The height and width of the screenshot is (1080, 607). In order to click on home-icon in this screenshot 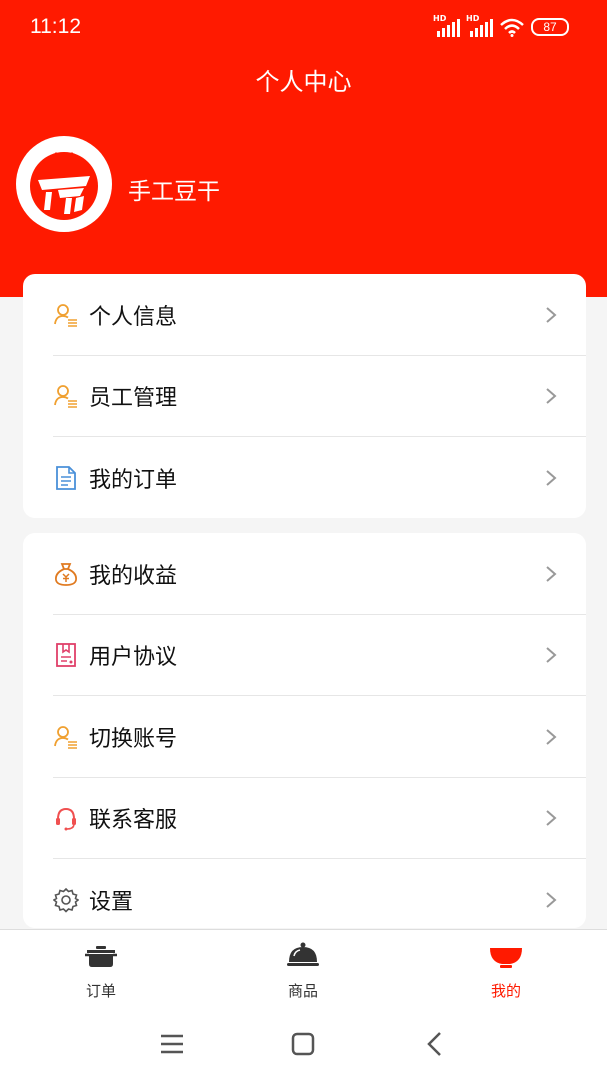, I will do `click(303, 1044)`.